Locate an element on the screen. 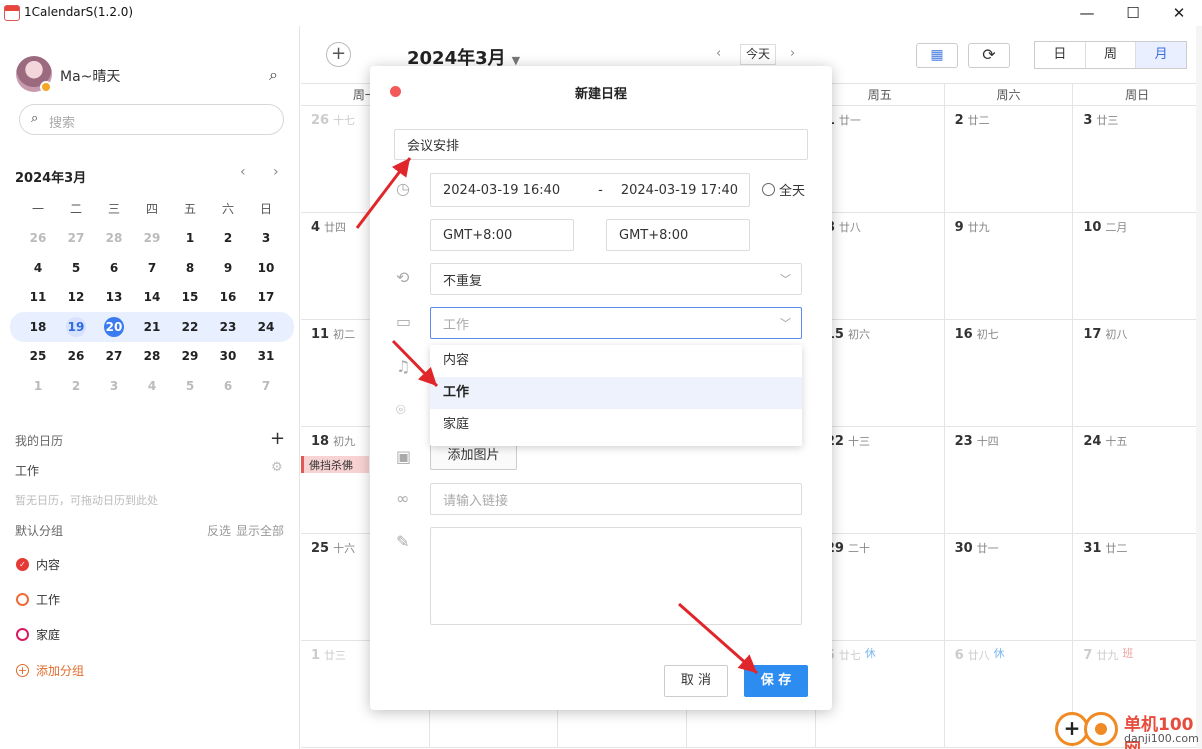 This screenshot has height=749, width=1202. add-event-button: + is located at coordinates (338, 54).